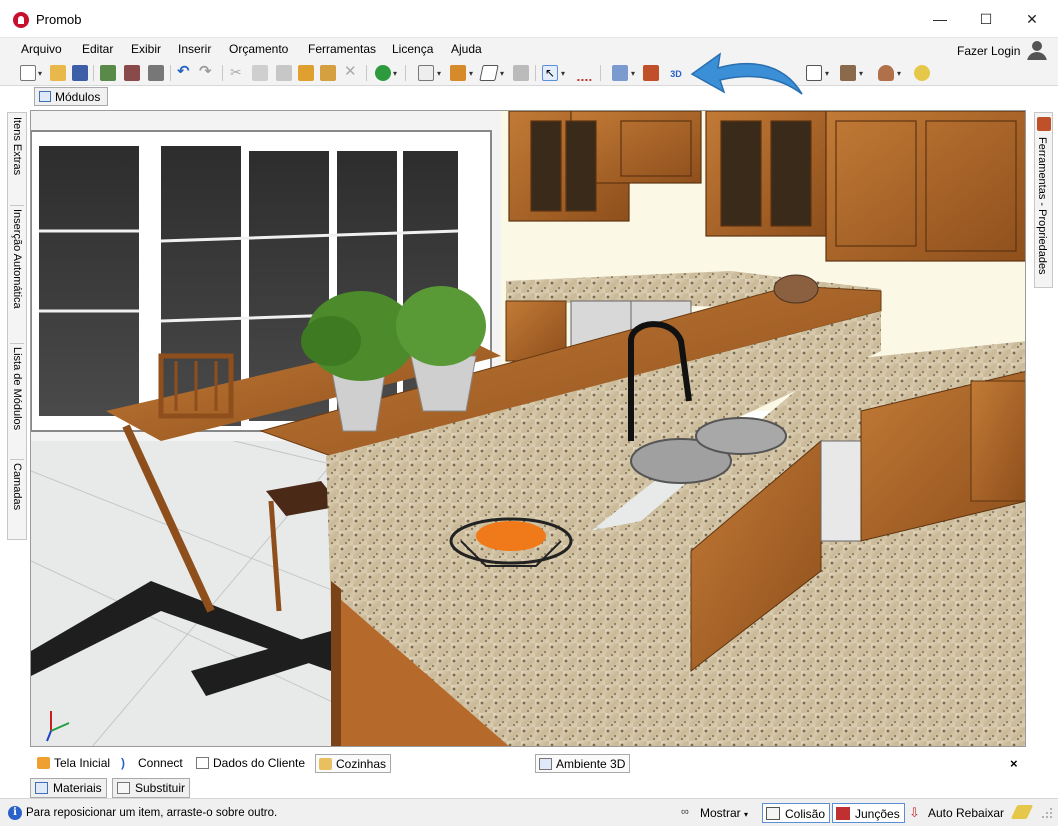 The width and height of the screenshot is (1058, 826). I want to click on new-icon, so click(28, 73).